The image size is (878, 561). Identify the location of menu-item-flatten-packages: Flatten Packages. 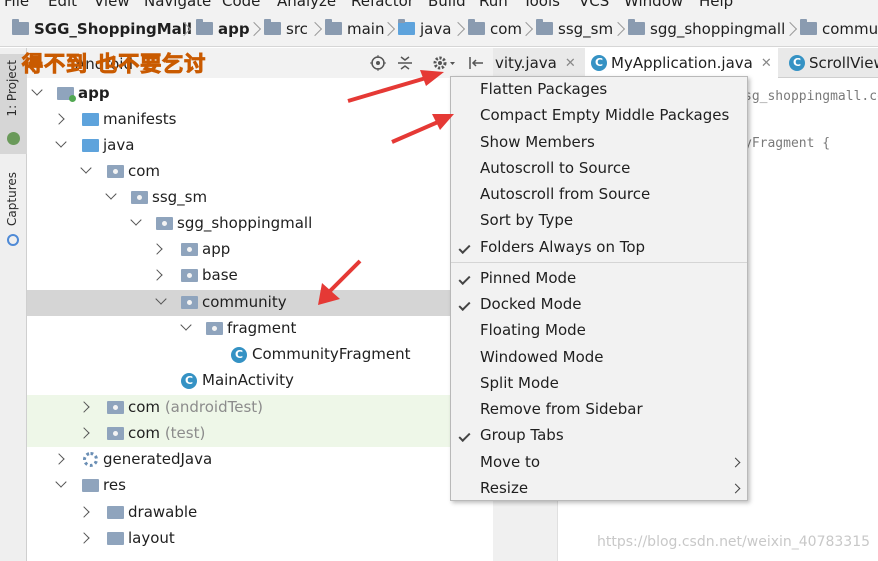
(599, 90).